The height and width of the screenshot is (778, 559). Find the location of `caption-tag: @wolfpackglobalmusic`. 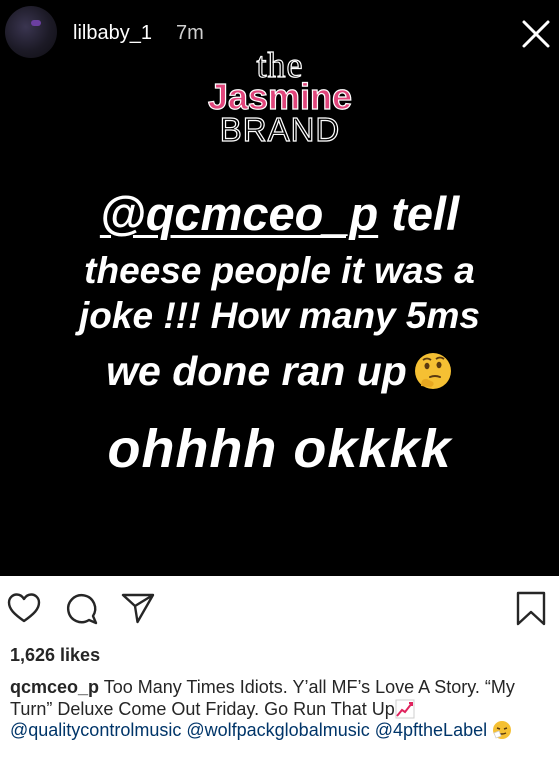

caption-tag: @wolfpackglobalmusic is located at coordinates (277, 730).